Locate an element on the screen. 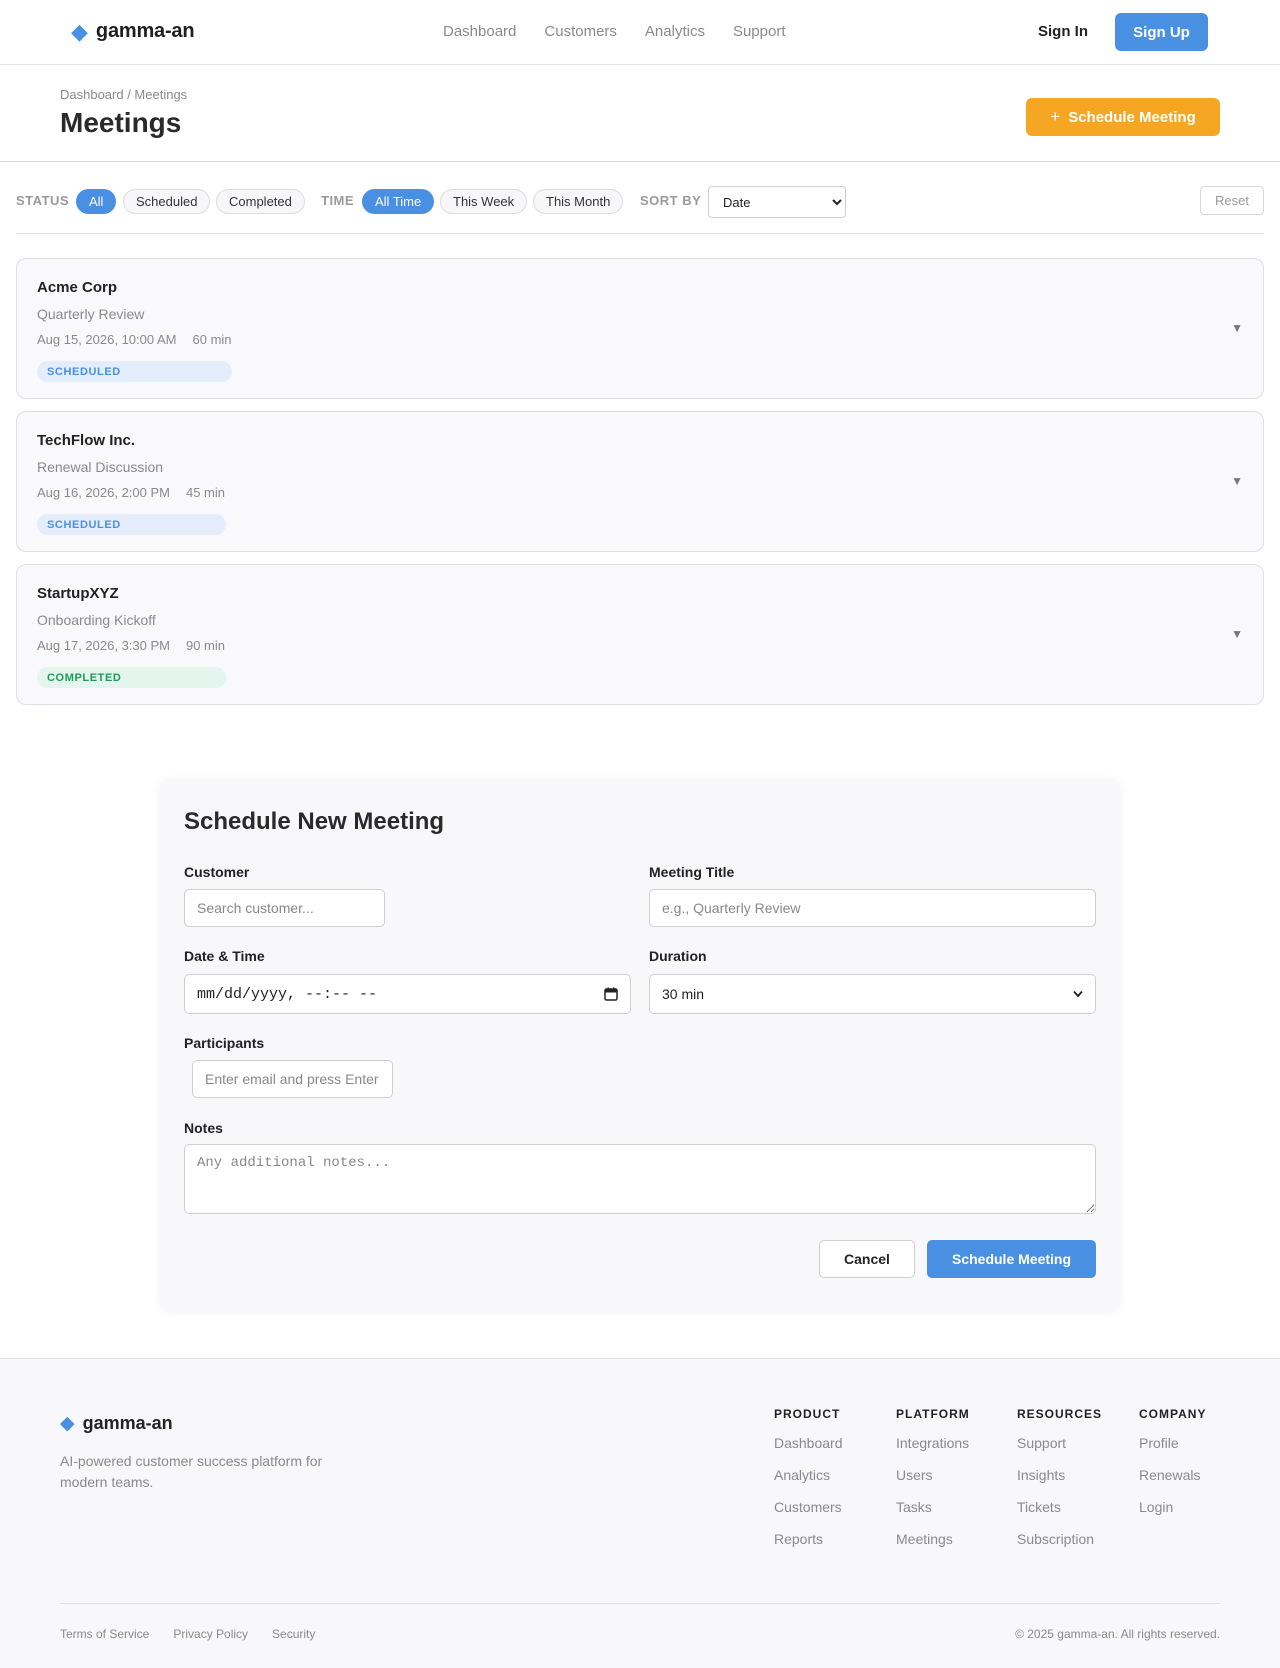  footer-link: Meetings is located at coordinates (933, 1539).